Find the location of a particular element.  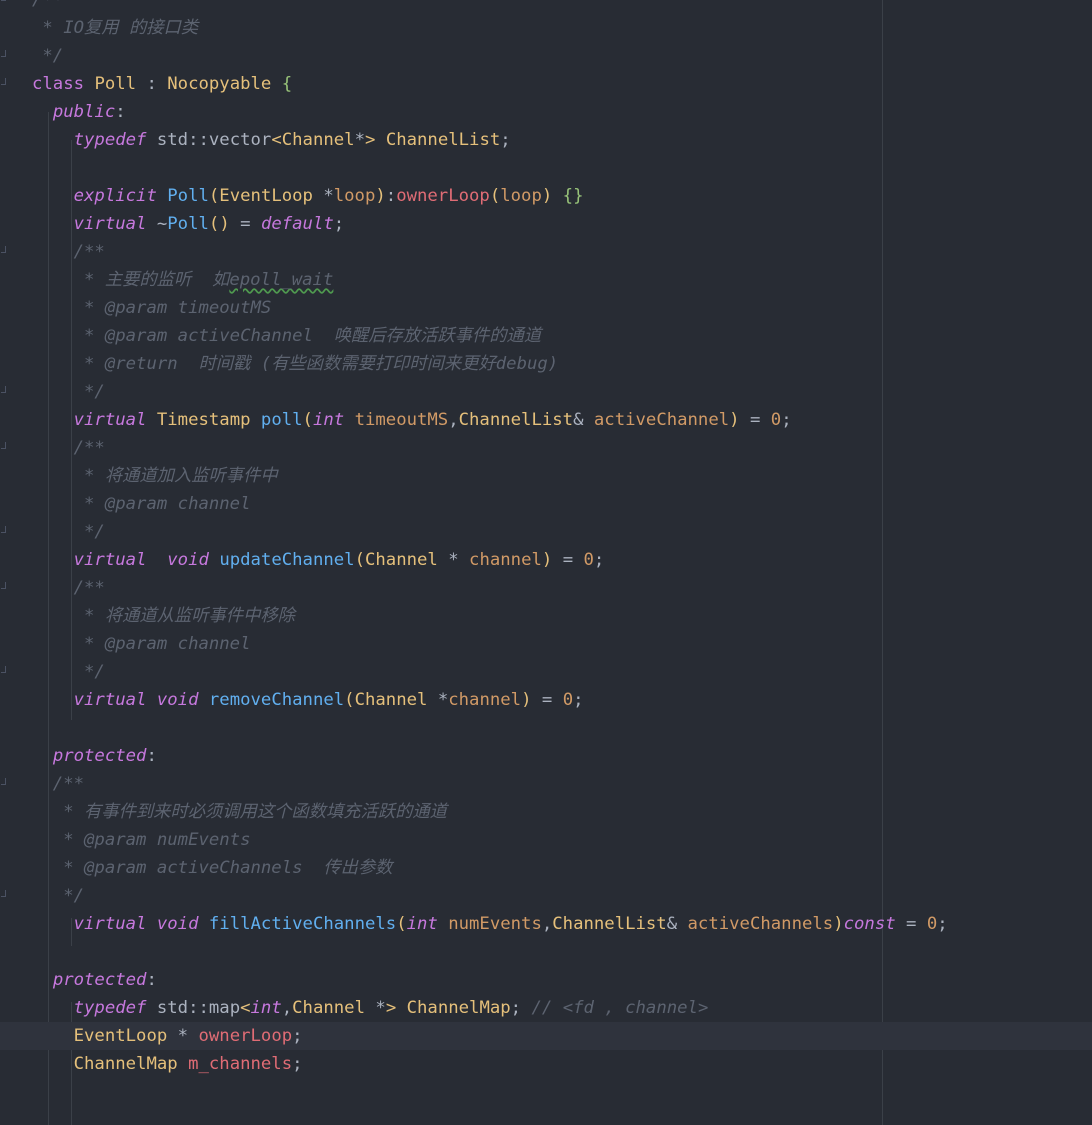

code-text: * 将通道从监听事件中移除 is located at coordinates (163, 616).